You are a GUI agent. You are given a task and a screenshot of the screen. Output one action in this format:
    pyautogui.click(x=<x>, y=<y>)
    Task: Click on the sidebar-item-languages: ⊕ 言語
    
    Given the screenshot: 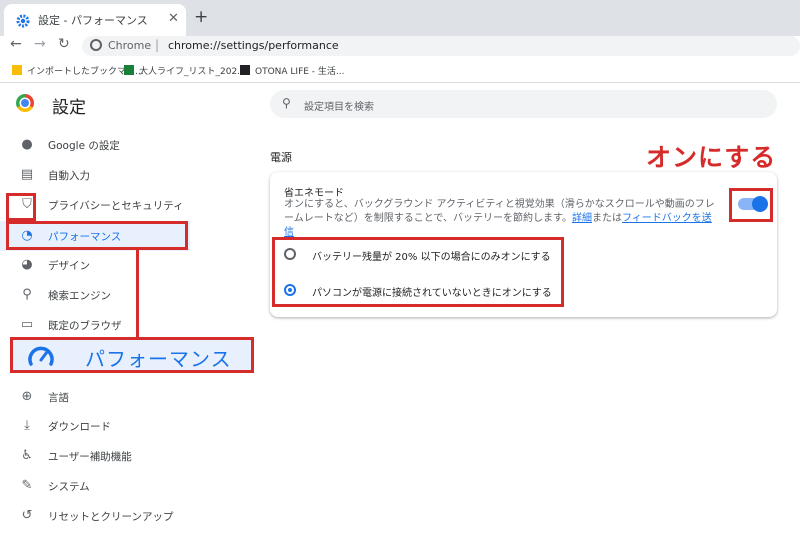 What is the action you would take?
    pyautogui.click(x=95, y=397)
    